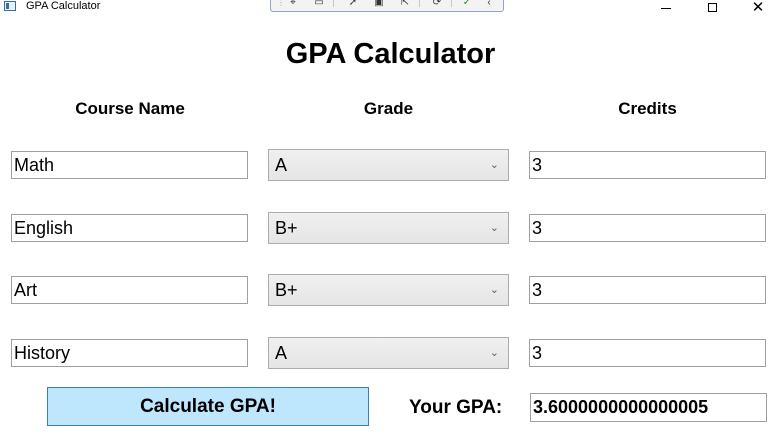  What do you see at coordinates (129, 165) in the screenshot?
I see `course-name-input: Math` at bounding box center [129, 165].